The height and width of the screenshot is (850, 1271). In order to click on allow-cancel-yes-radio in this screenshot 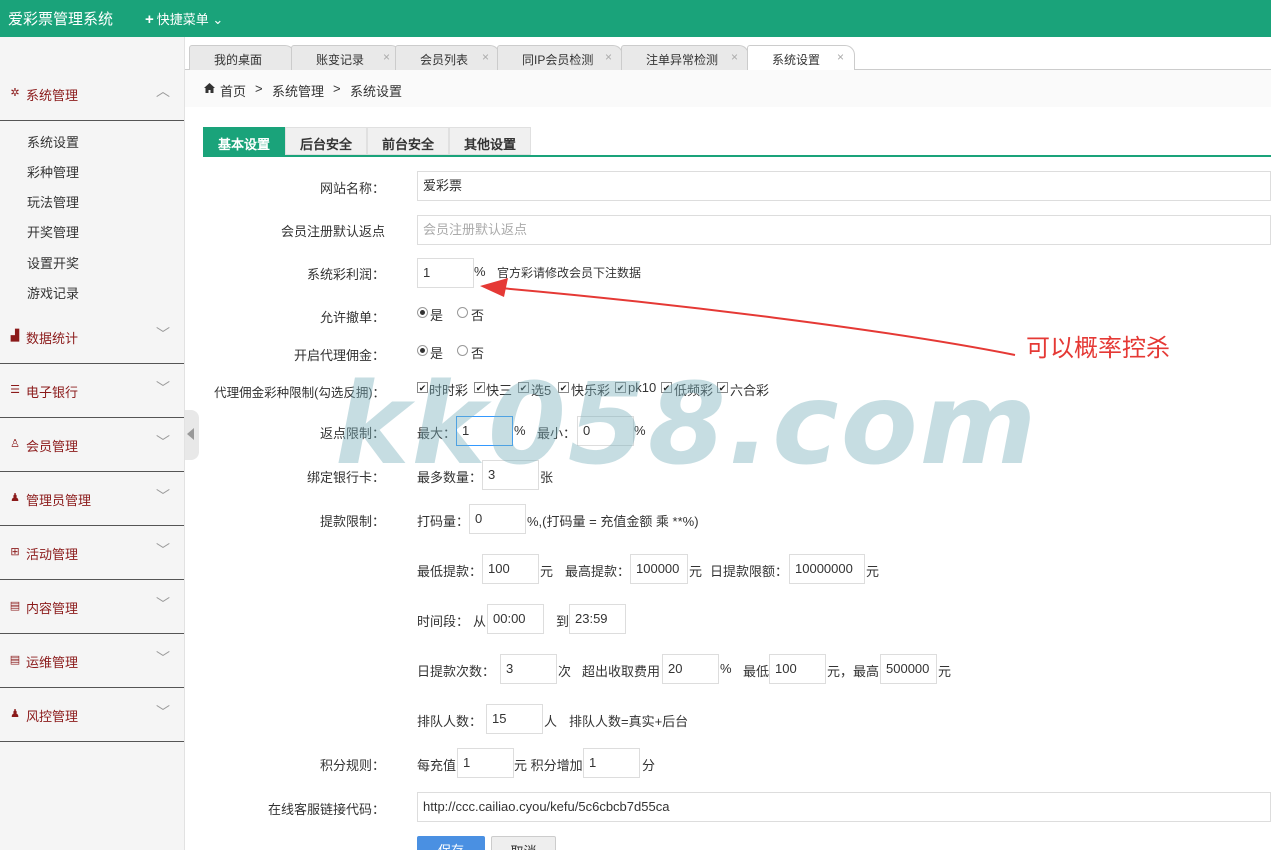, I will do `click(422, 312)`.